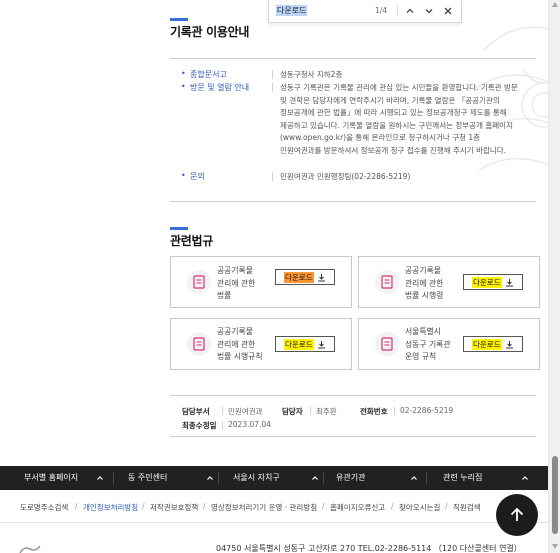 The width and height of the screenshot is (560, 553). Describe the element at coordinates (148, 477) in the screenshot. I see `footer-nav-label: 동 주민센터` at that location.